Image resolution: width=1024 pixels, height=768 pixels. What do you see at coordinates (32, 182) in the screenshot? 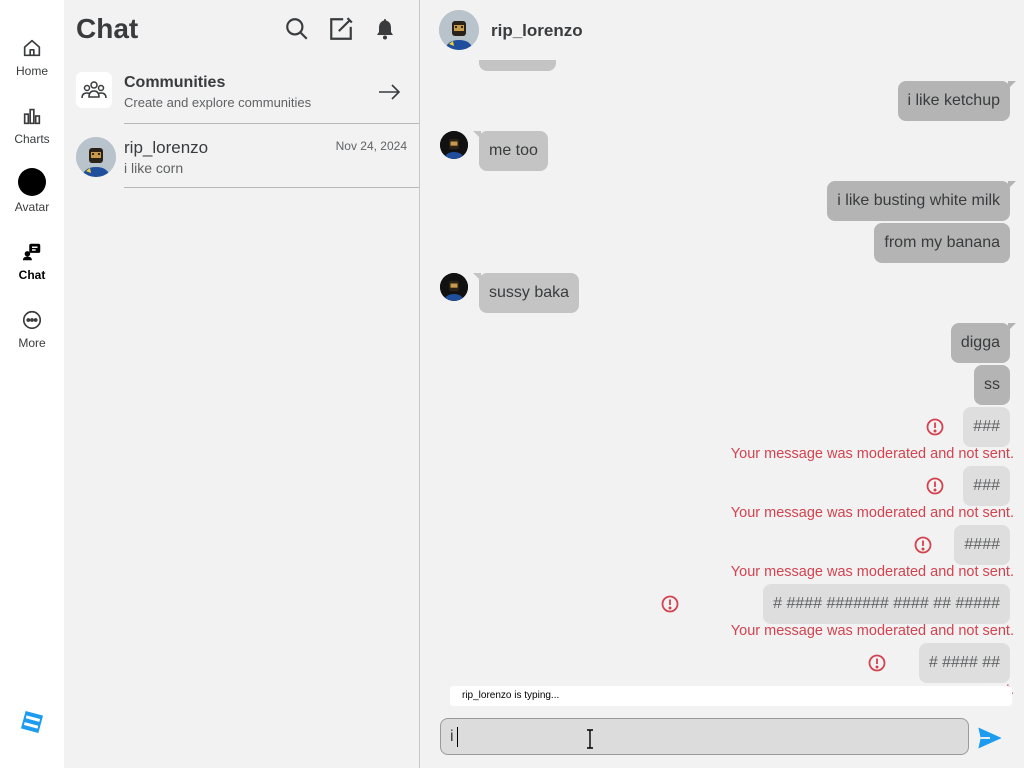
I see `avatar-icon` at bounding box center [32, 182].